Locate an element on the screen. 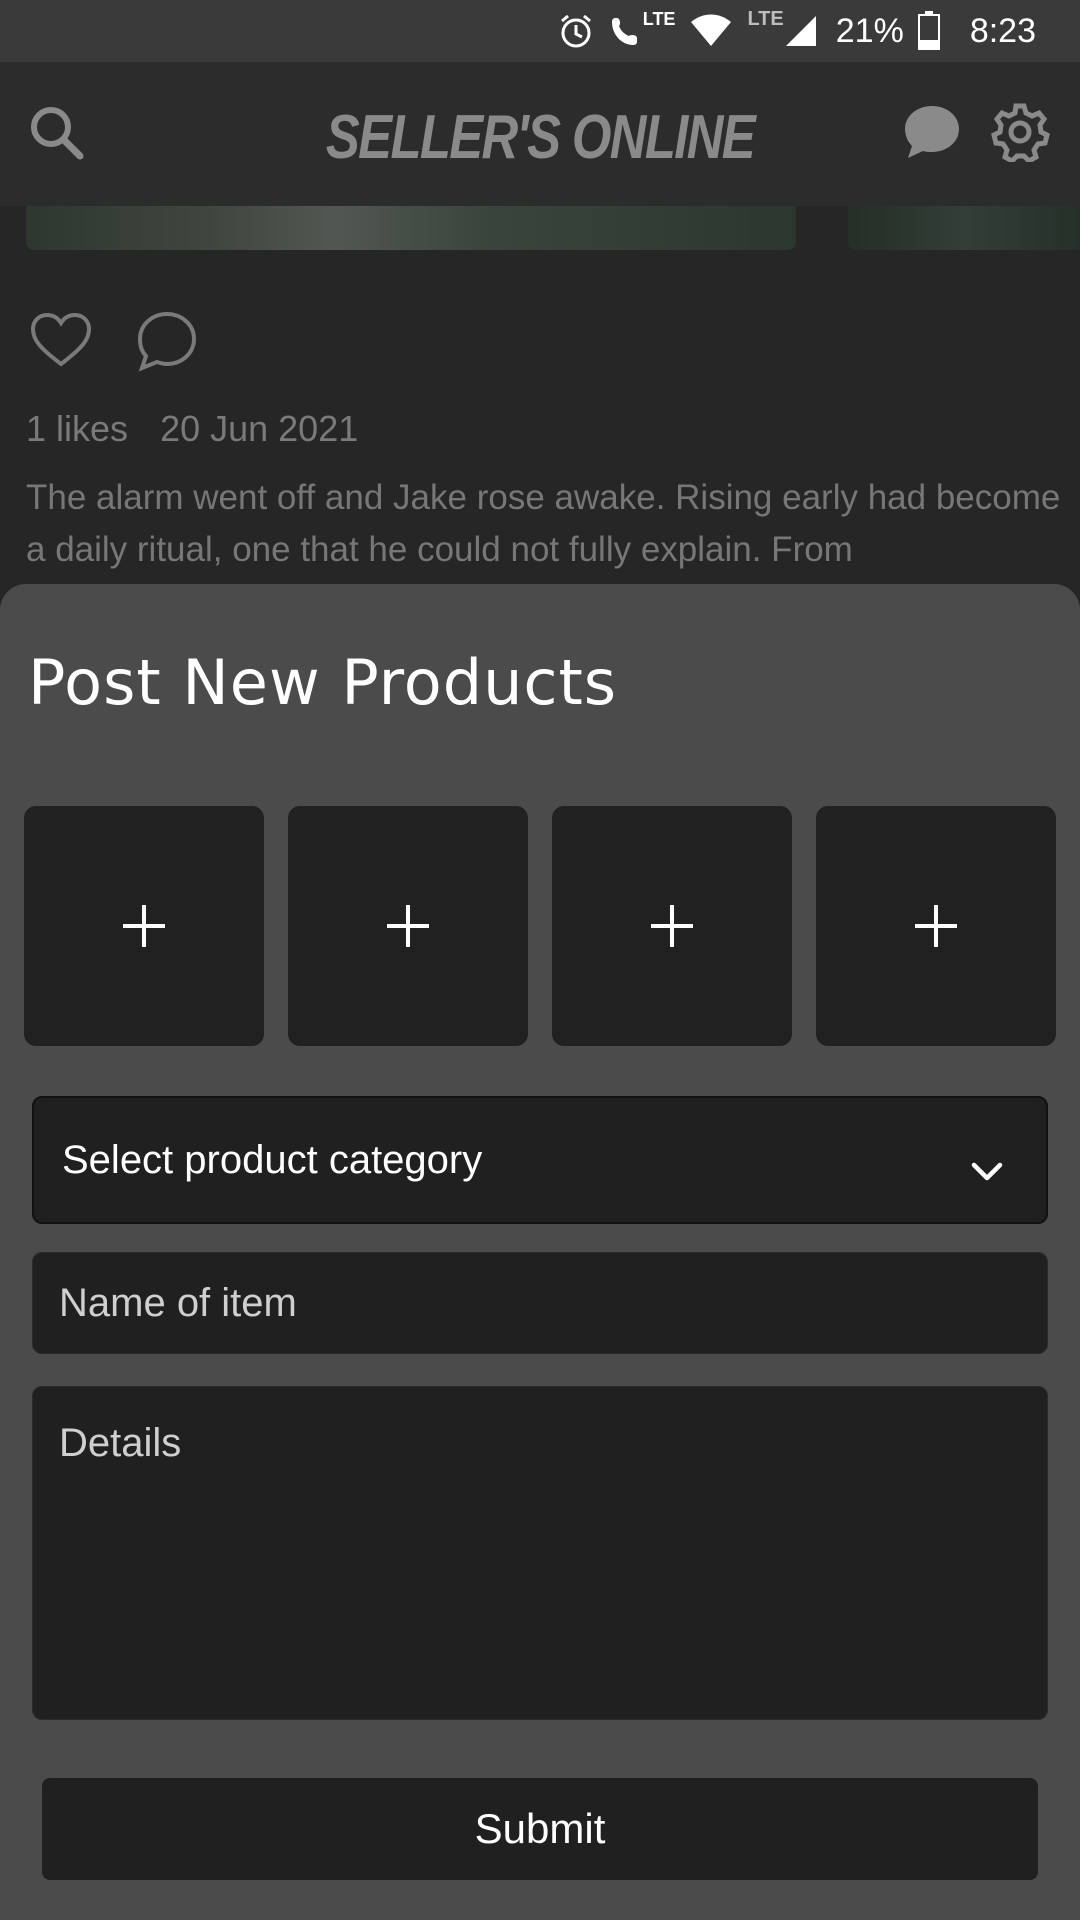 The height and width of the screenshot is (1920, 1080). status-bar: LTE LTE 21% 8:23 is located at coordinates (540, 31).